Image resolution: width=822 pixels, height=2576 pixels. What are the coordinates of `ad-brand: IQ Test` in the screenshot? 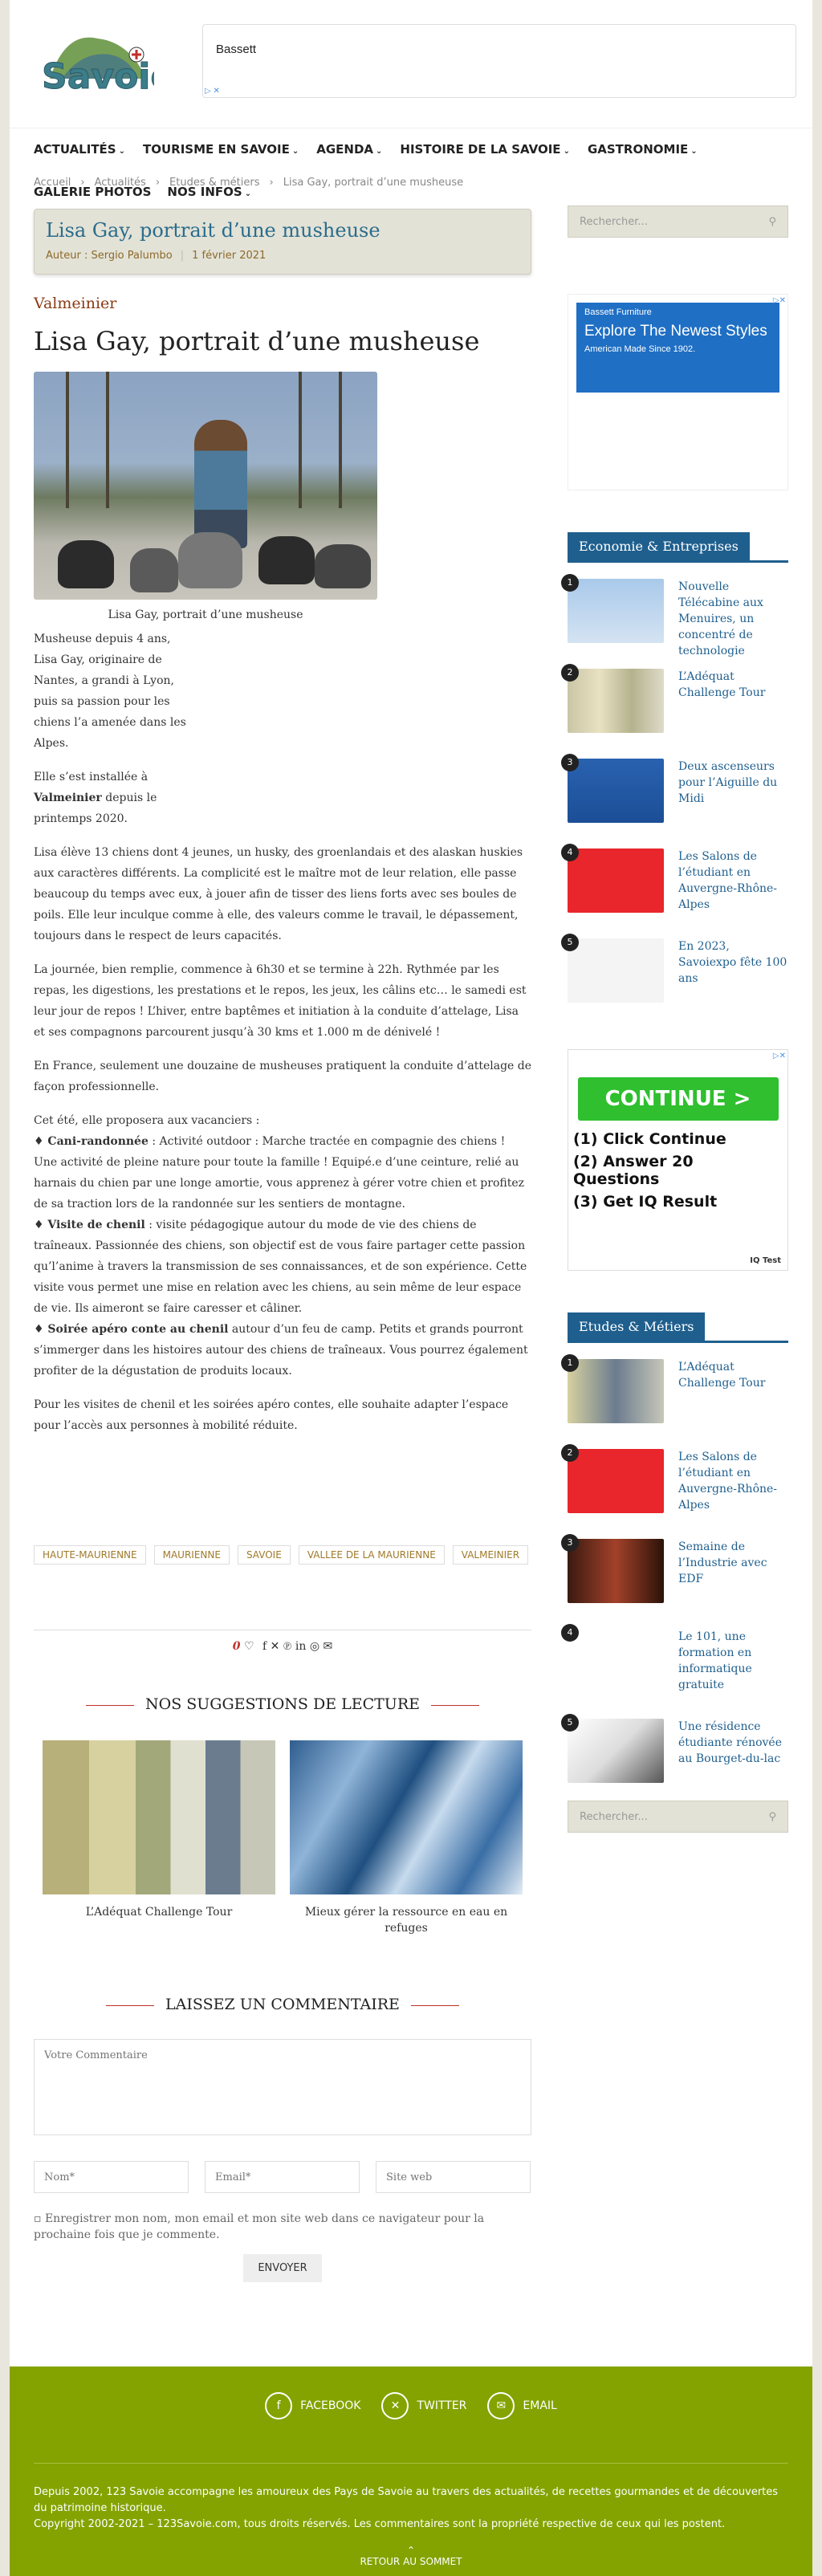 It's located at (765, 1260).